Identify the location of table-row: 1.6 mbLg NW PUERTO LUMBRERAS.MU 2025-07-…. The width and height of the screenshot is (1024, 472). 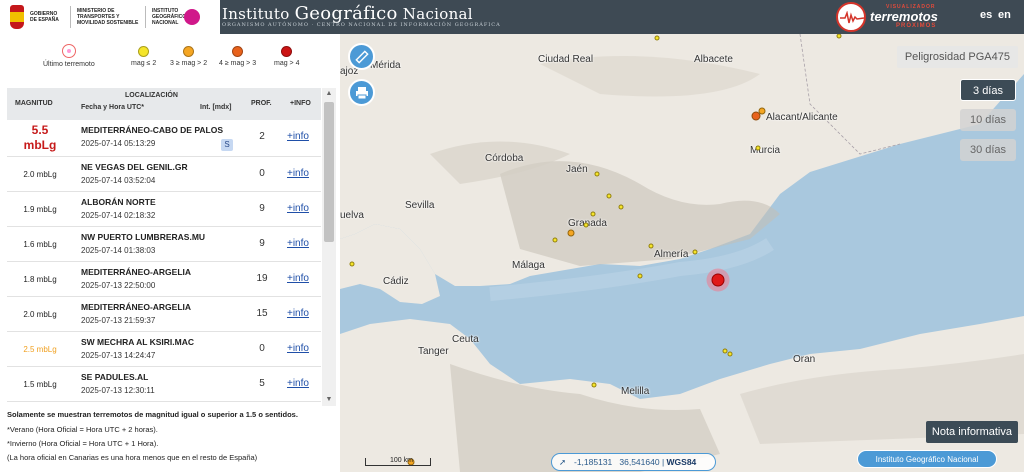
(164, 244).